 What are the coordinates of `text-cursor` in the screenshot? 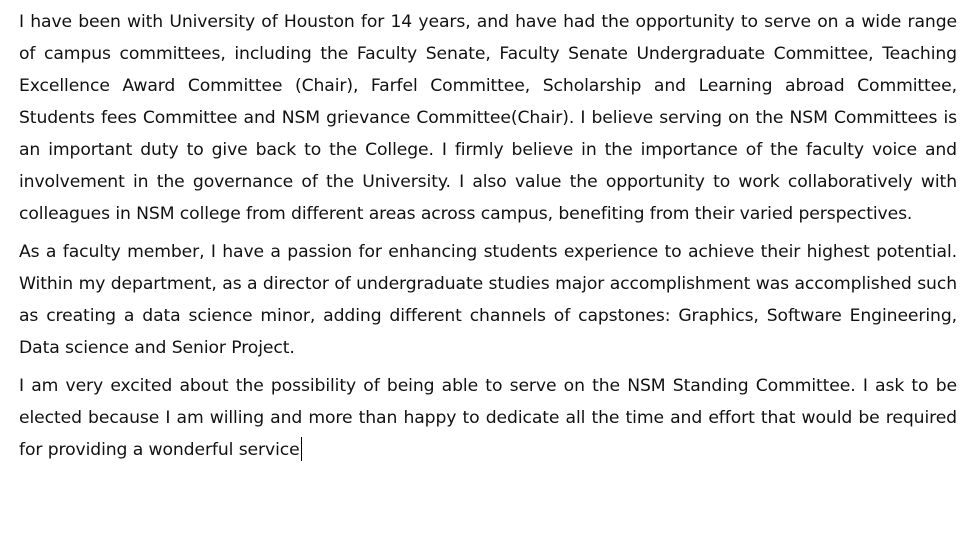 It's located at (301, 449).